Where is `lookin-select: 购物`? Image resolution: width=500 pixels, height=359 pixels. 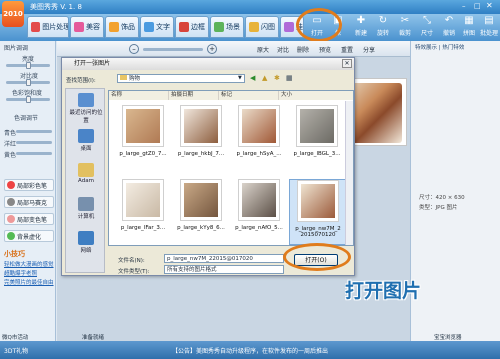
lookin-select: 购物 is located at coordinates (181, 78).